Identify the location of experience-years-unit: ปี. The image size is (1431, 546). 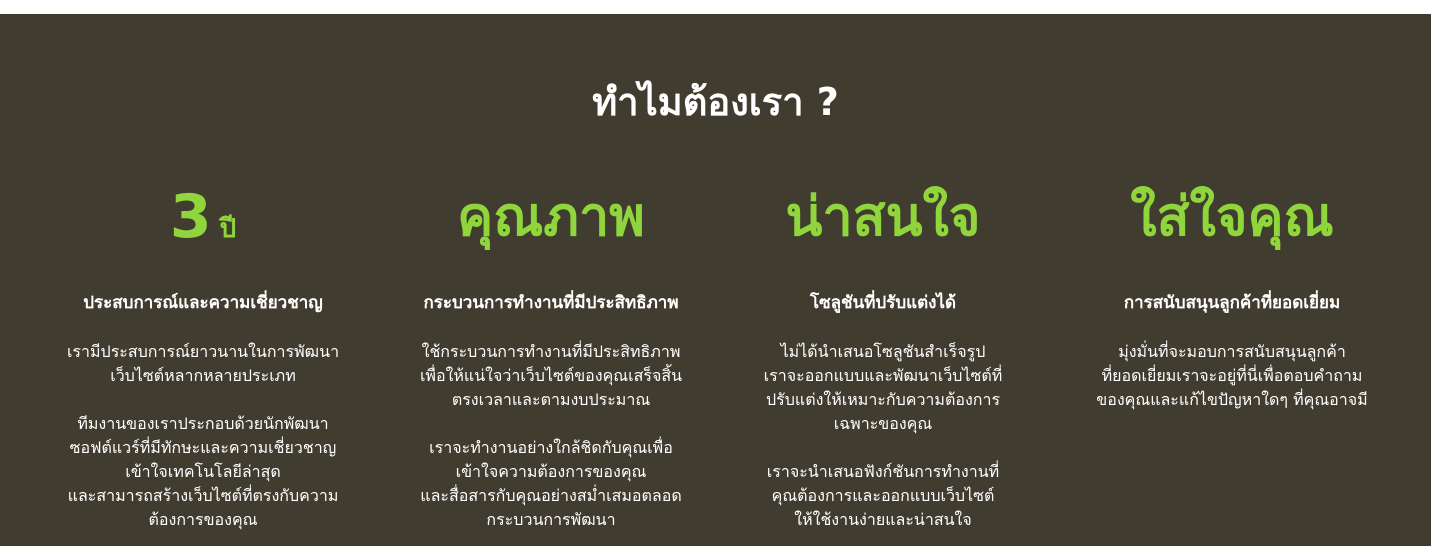
(228, 229).